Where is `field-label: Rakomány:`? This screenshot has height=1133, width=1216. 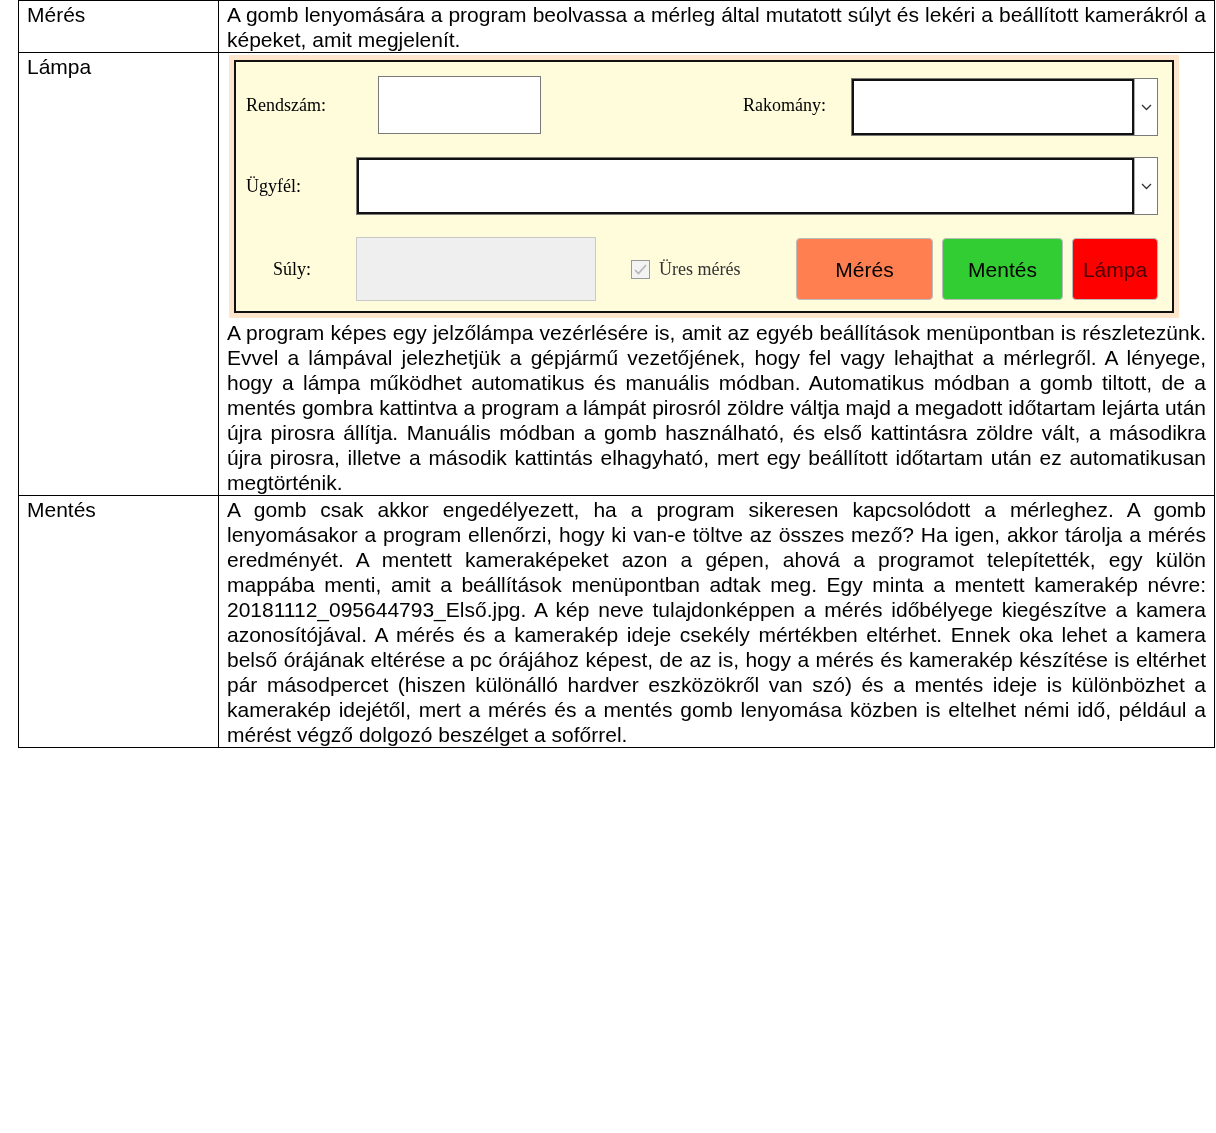 field-label: Rakomány: is located at coordinates (784, 105).